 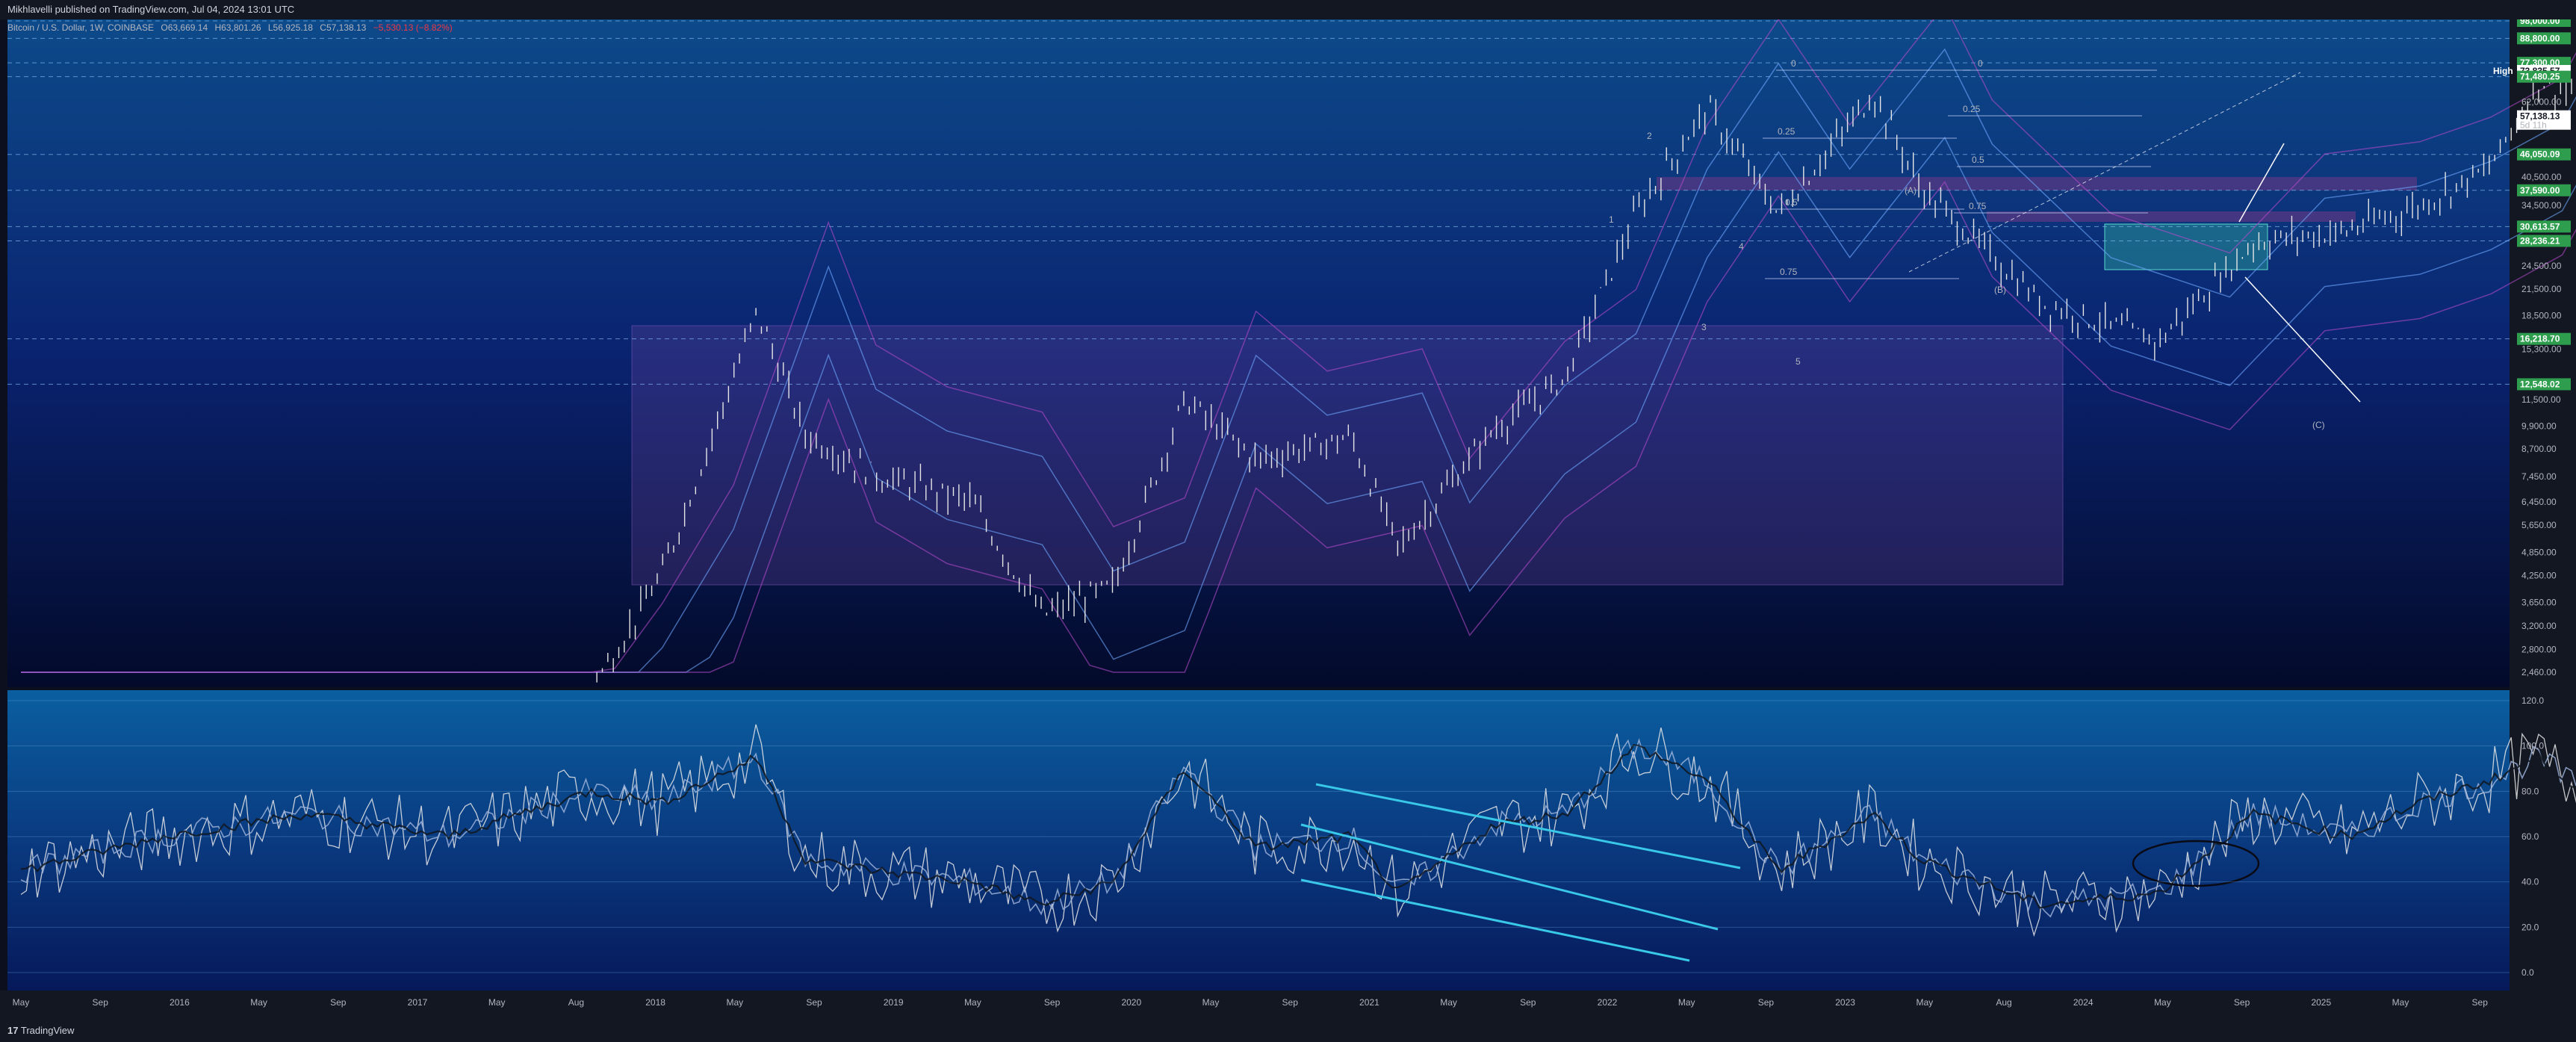 What do you see at coordinates (1288, 1030) in the screenshot?
I see `footer-bar: 17 TradingView` at bounding box center [1288, 1030].